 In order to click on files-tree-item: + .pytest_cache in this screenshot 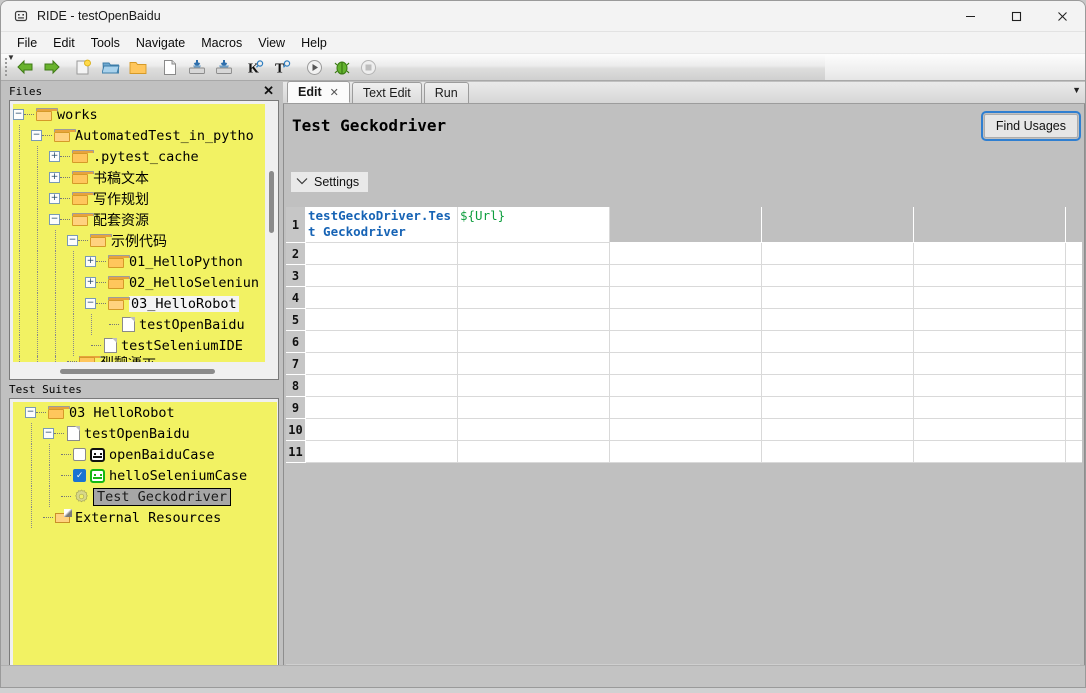, I will do `click(139, 156)`.